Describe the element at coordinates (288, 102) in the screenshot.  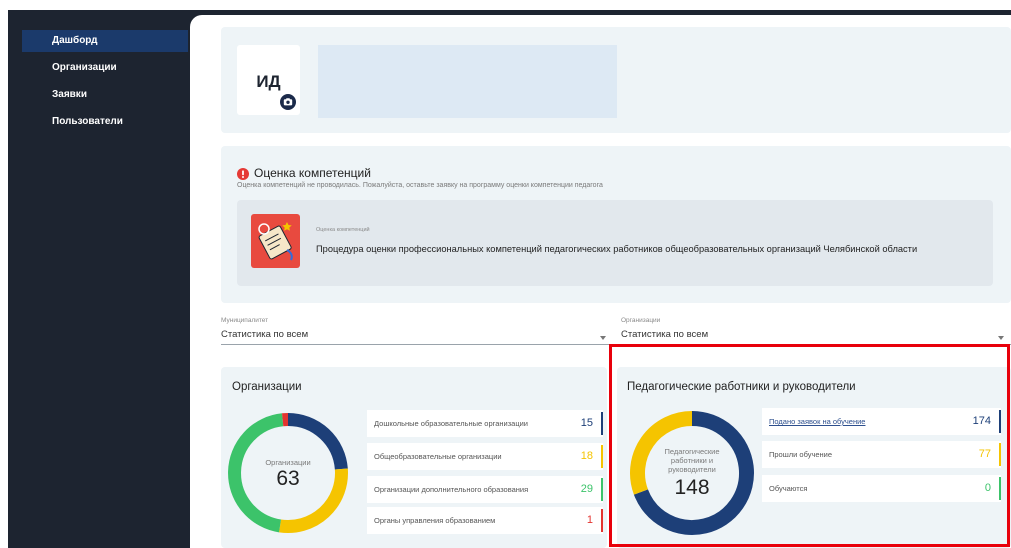
I see `camera-icon` at that location.